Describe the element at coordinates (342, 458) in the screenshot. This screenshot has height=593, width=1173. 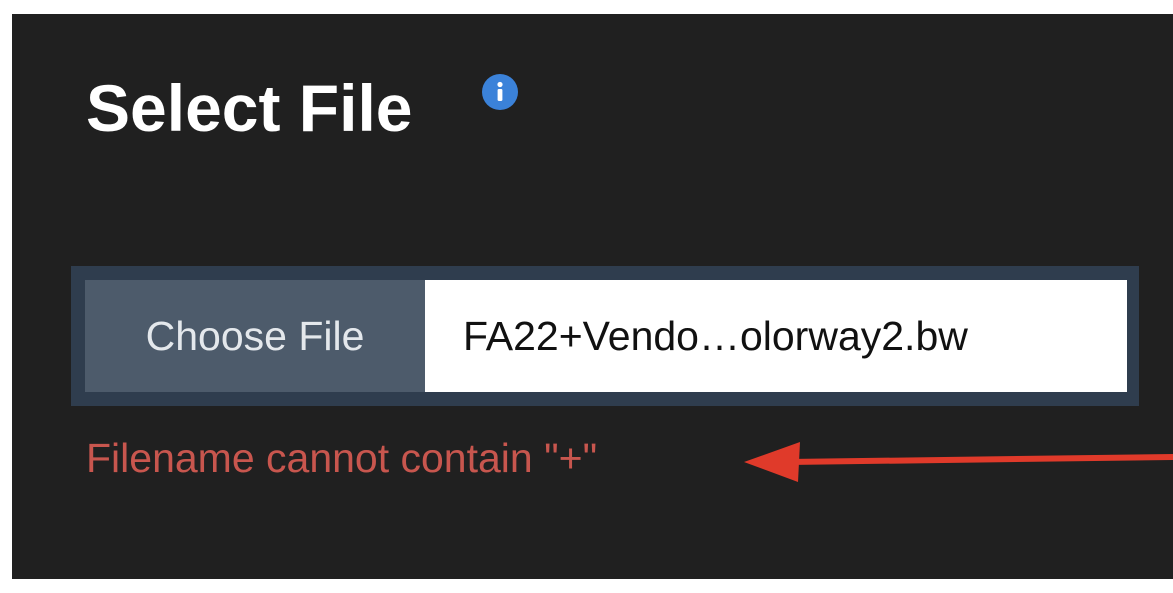
I see `filename-error-message: Filename cannot contain "+"` at that location.